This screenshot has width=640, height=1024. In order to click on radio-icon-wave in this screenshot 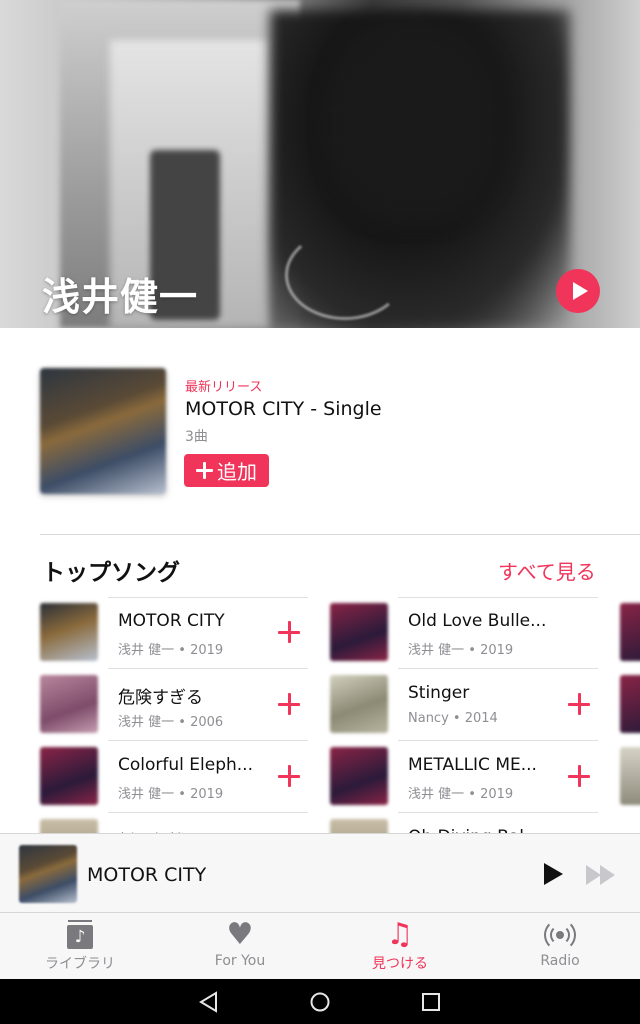, I will do `click(560, 935)`.